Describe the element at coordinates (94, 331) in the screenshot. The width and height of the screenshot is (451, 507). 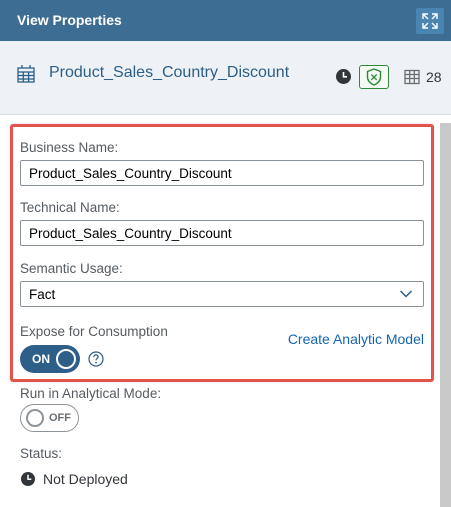
I see `expose-consumption-label: Expose for Consumption` at that location.